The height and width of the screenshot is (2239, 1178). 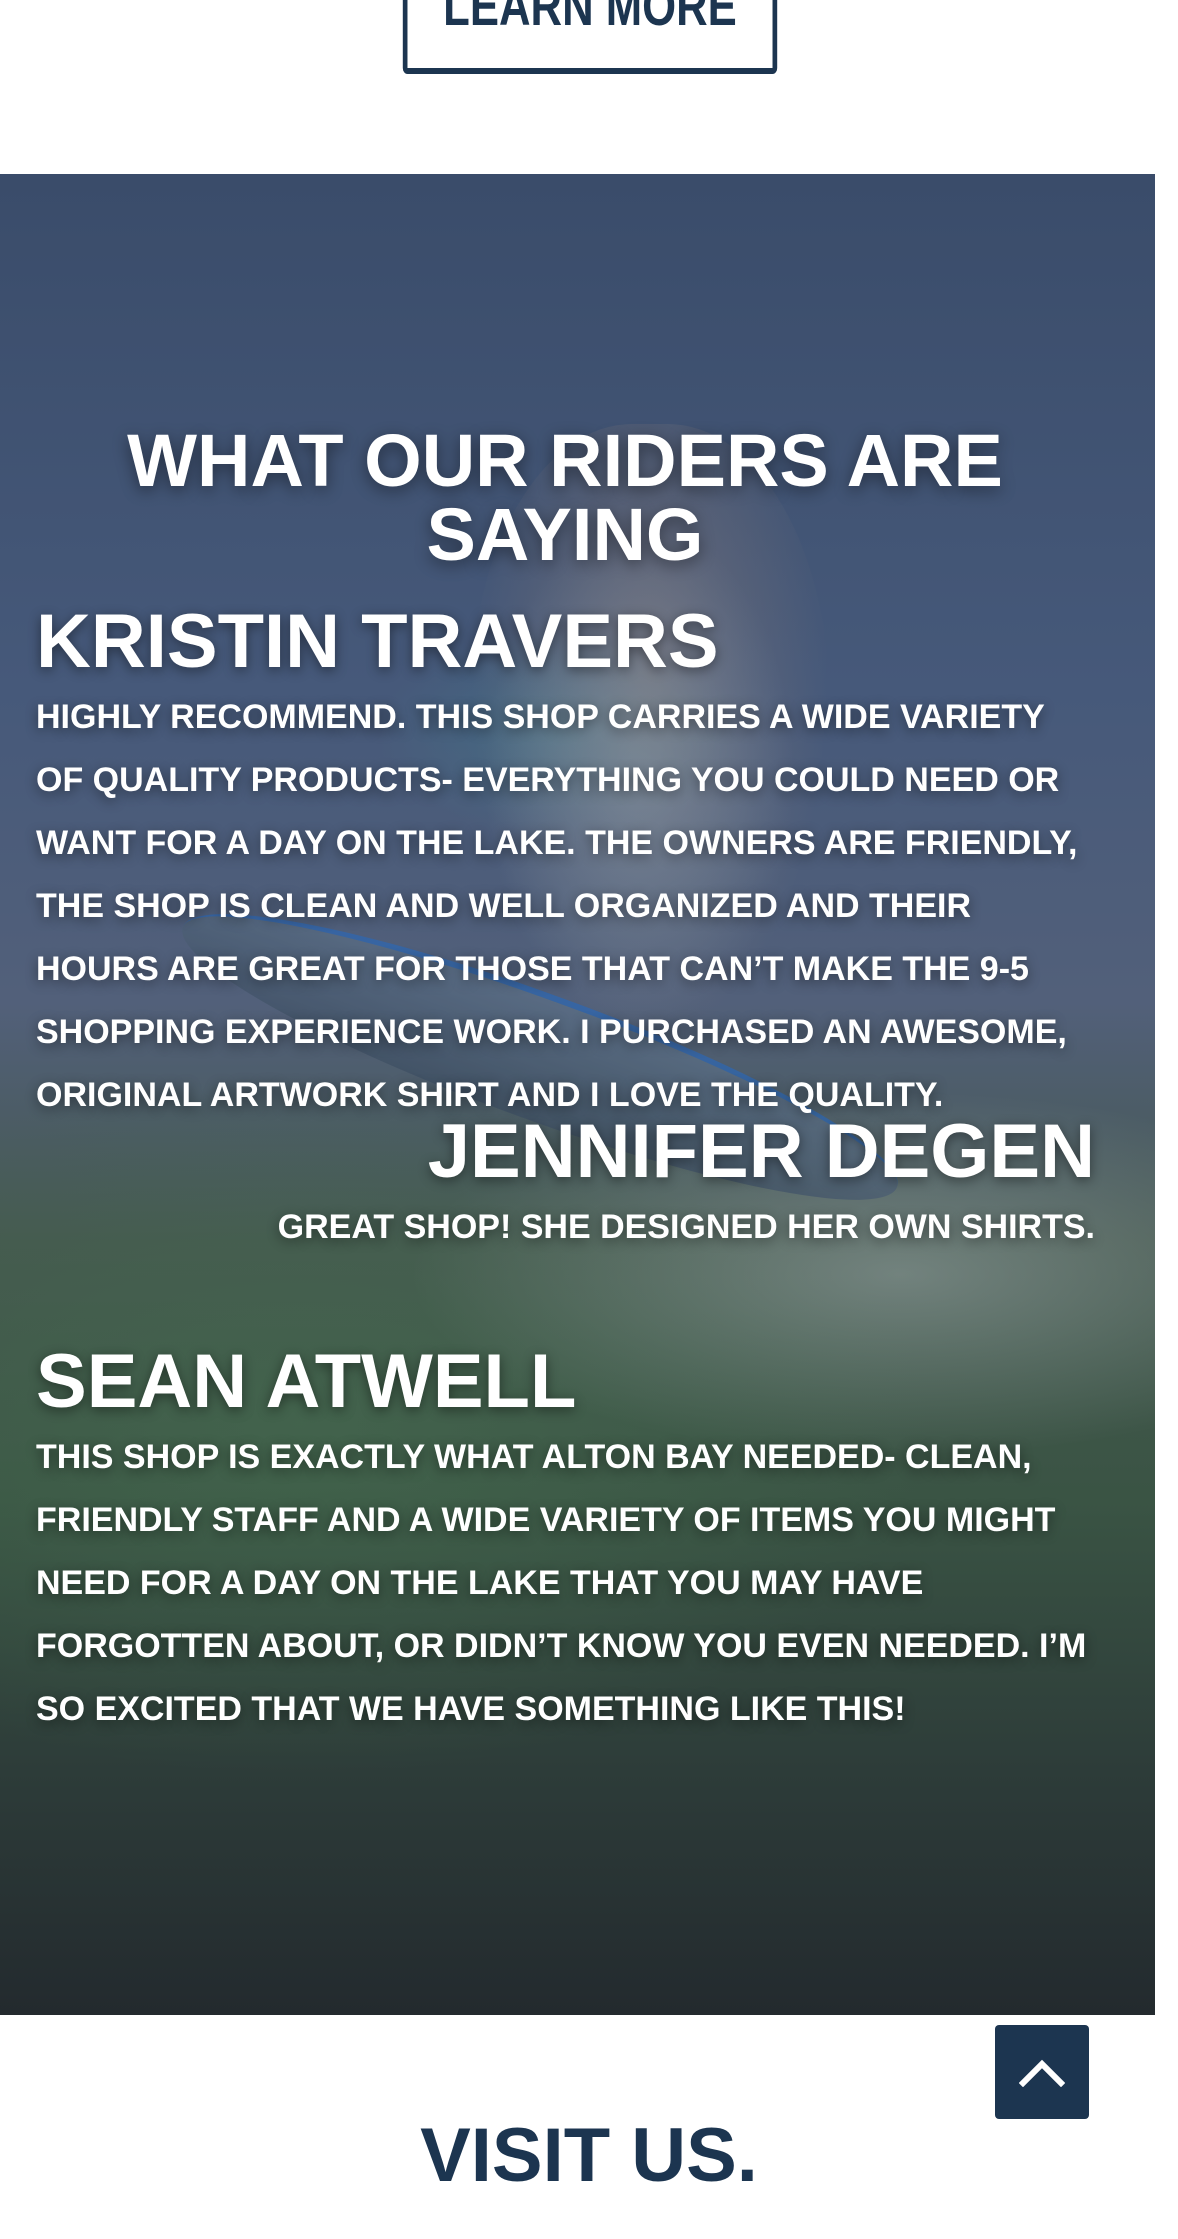 I want to click on visit-us-heading: VISIT US., so click(x=589, y=2155).